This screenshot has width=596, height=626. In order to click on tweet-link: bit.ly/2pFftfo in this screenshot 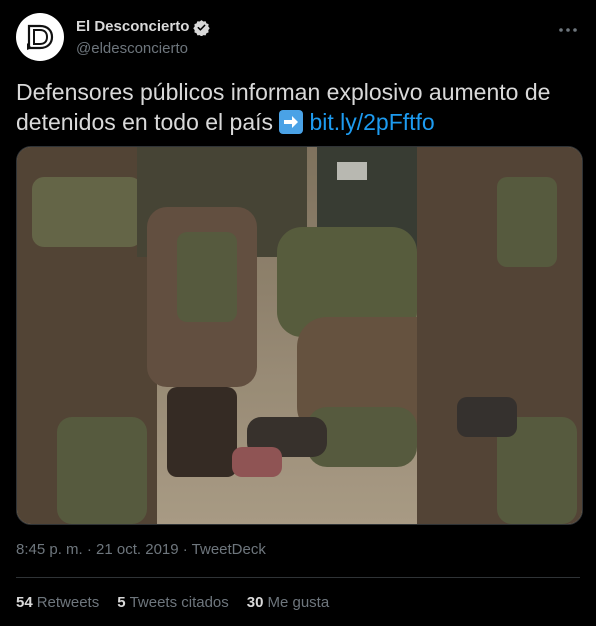, I will do `click(371, 122)`.